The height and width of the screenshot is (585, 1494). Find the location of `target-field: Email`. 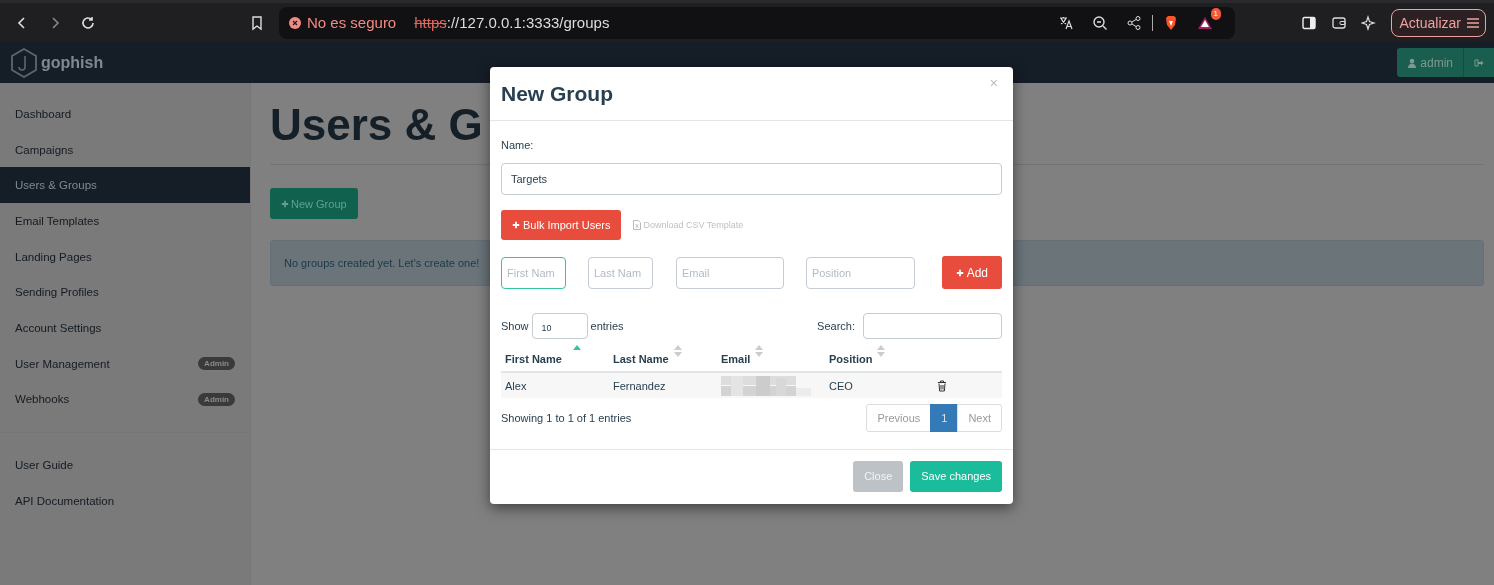

target-field: Email is located at coordinates (730, 272).